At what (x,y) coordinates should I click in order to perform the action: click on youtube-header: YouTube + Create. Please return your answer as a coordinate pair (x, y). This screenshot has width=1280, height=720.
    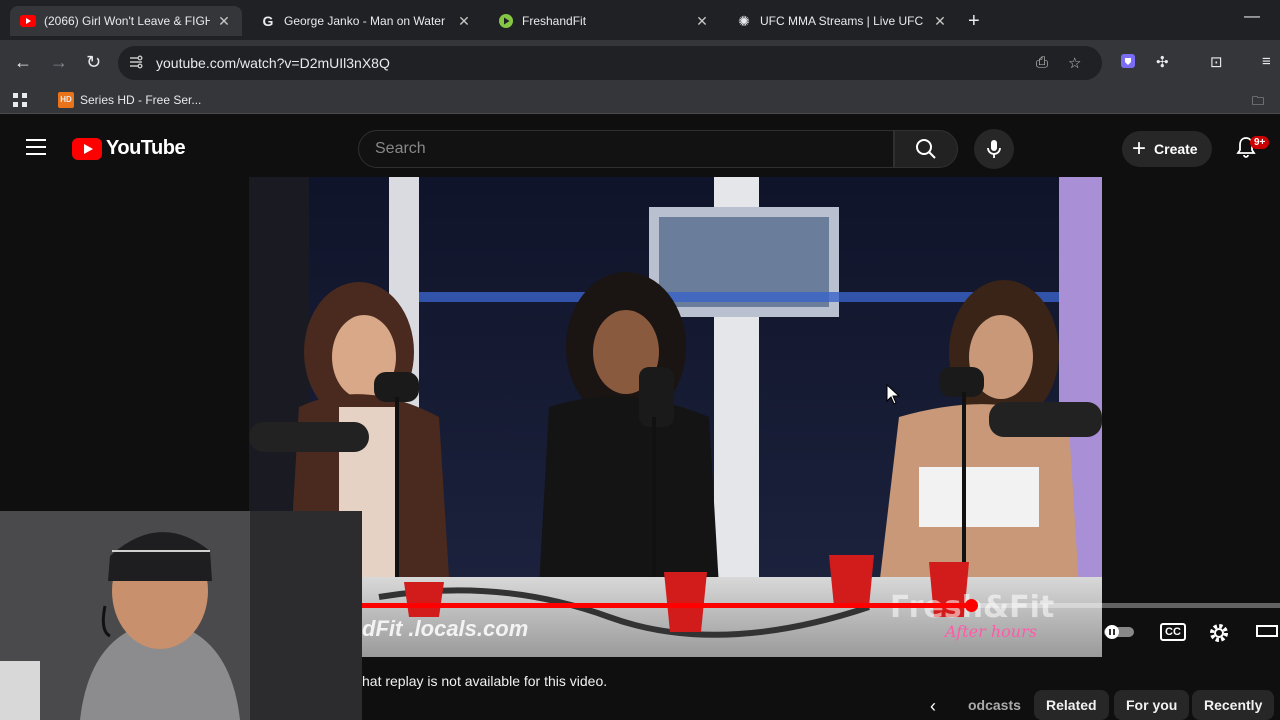
    Looking at the image, I should click on (640, 148).